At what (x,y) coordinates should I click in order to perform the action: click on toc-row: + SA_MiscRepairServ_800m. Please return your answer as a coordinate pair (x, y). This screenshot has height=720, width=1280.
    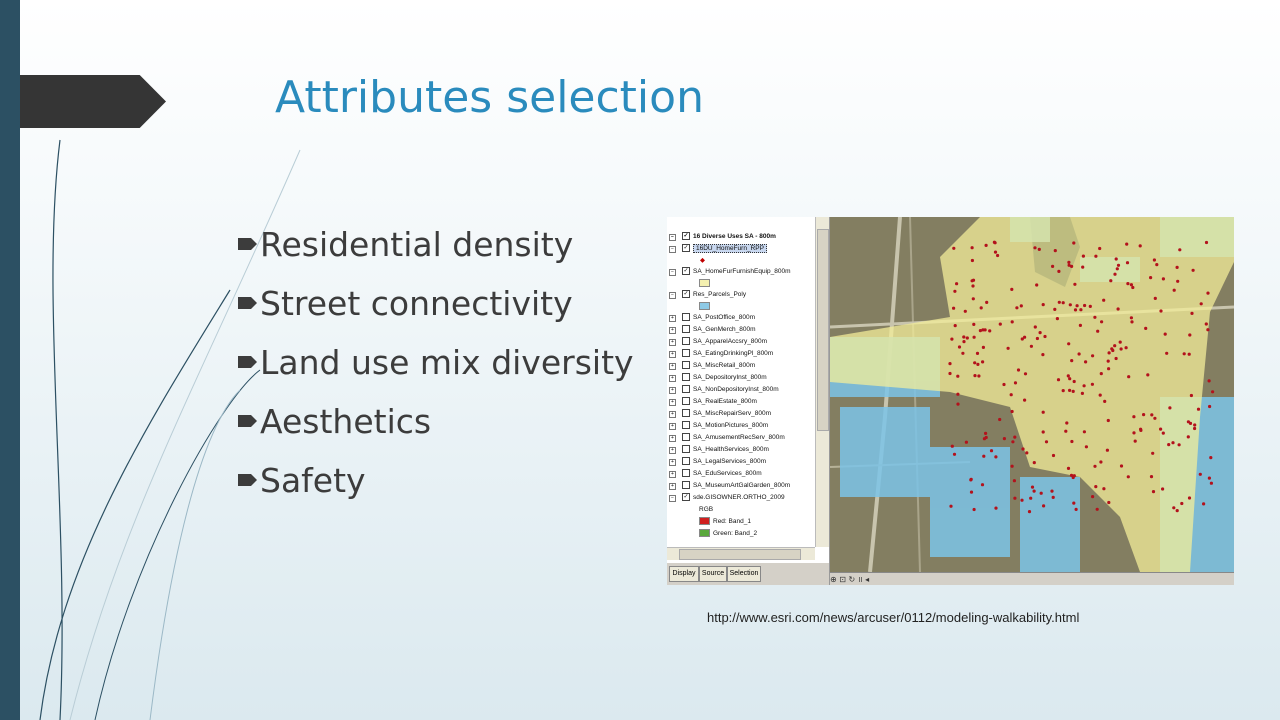
    Looking at the image, I should click on (741, 414).